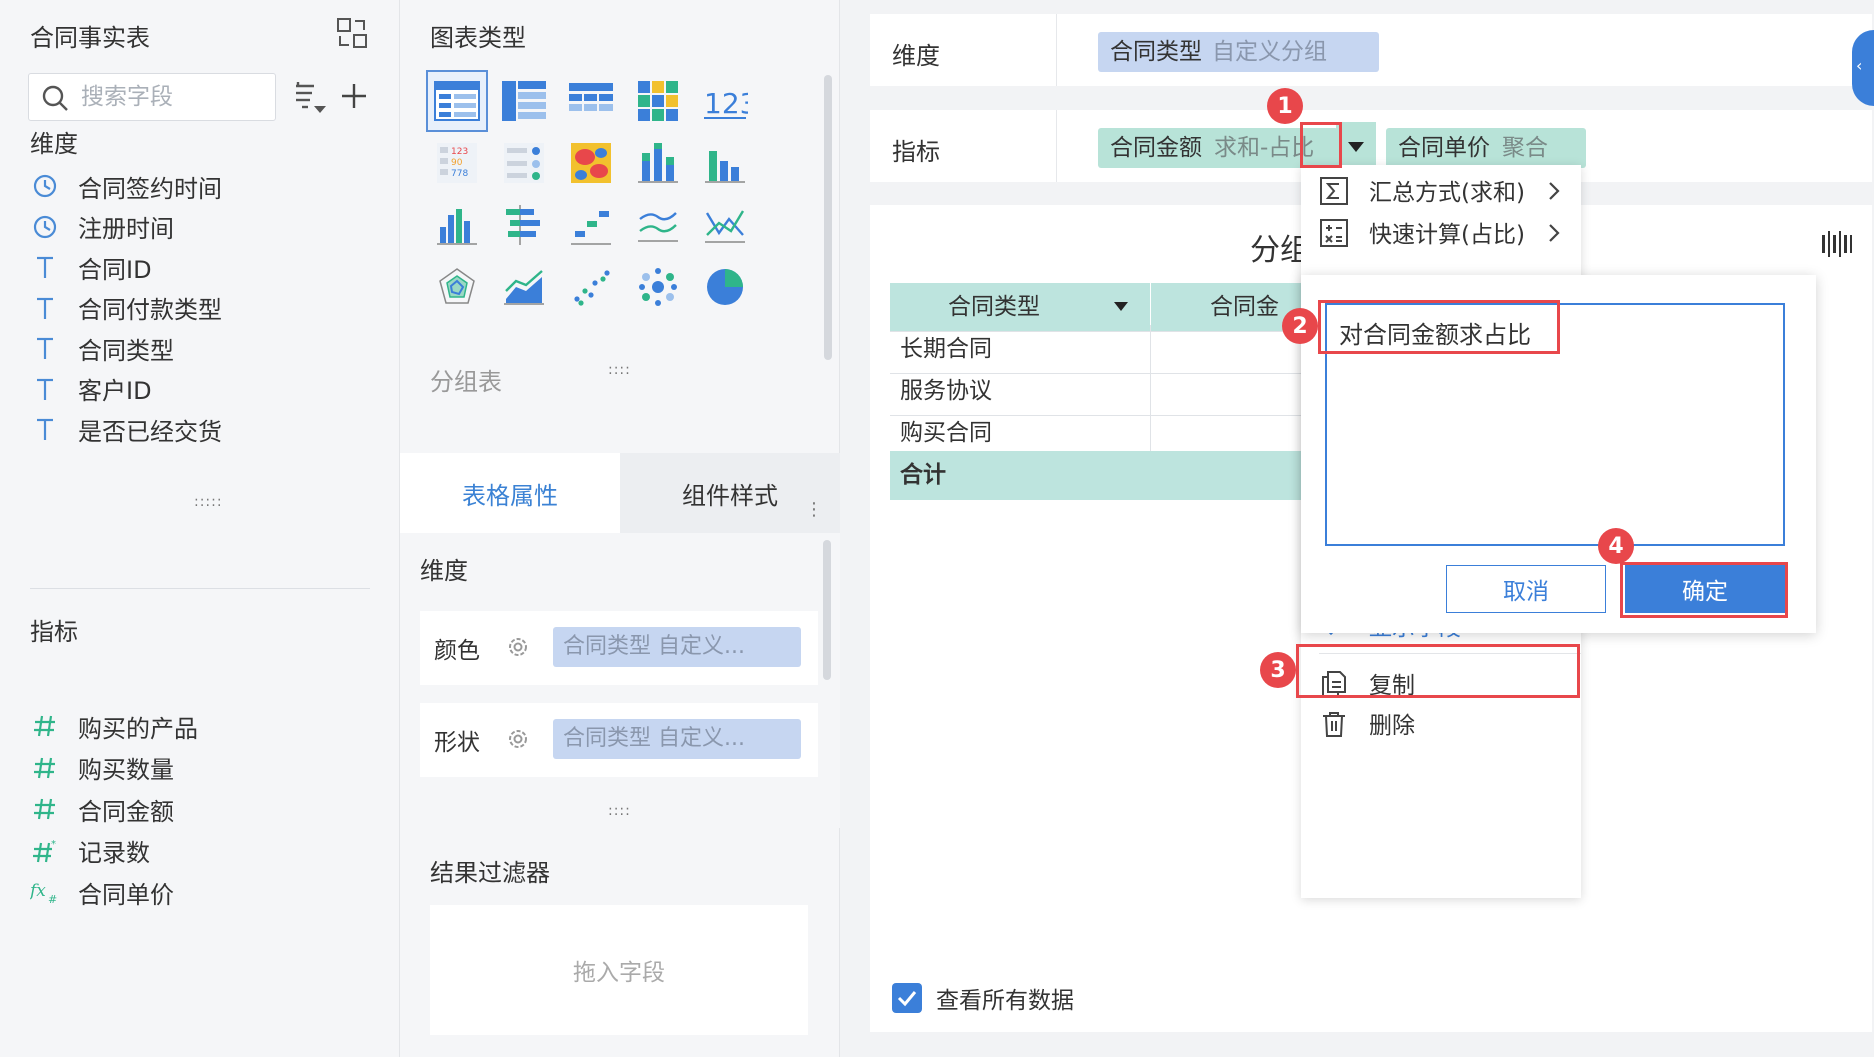  What do you see at coordinates (510, 493) in the screenshot?
I see `tab-table-properties: 表格属性` at bounding box center [510, 493].